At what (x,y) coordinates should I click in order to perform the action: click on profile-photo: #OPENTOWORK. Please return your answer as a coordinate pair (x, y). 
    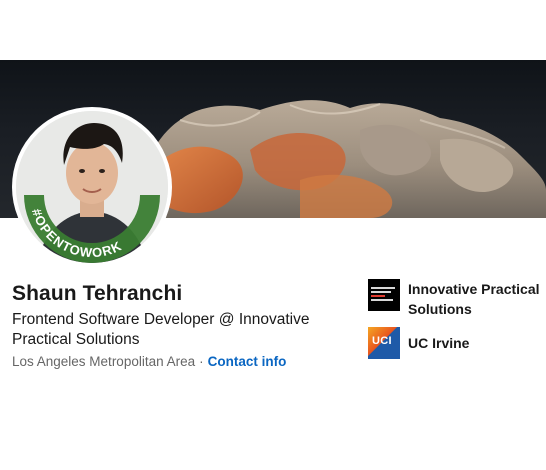
    Looking at the image, I should click on (92, 187).